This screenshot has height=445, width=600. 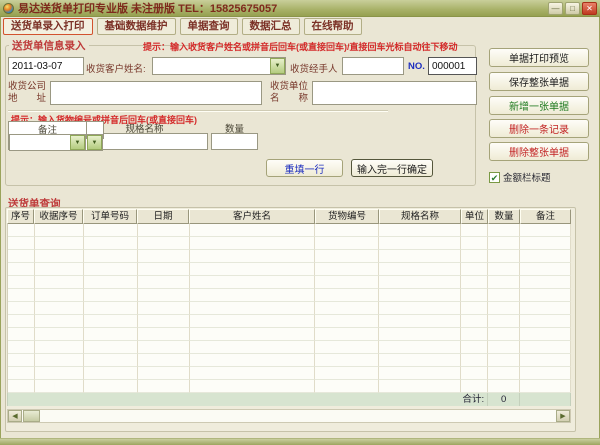 I want to click on tab: 在线帮助, so click(x=332, y=26).